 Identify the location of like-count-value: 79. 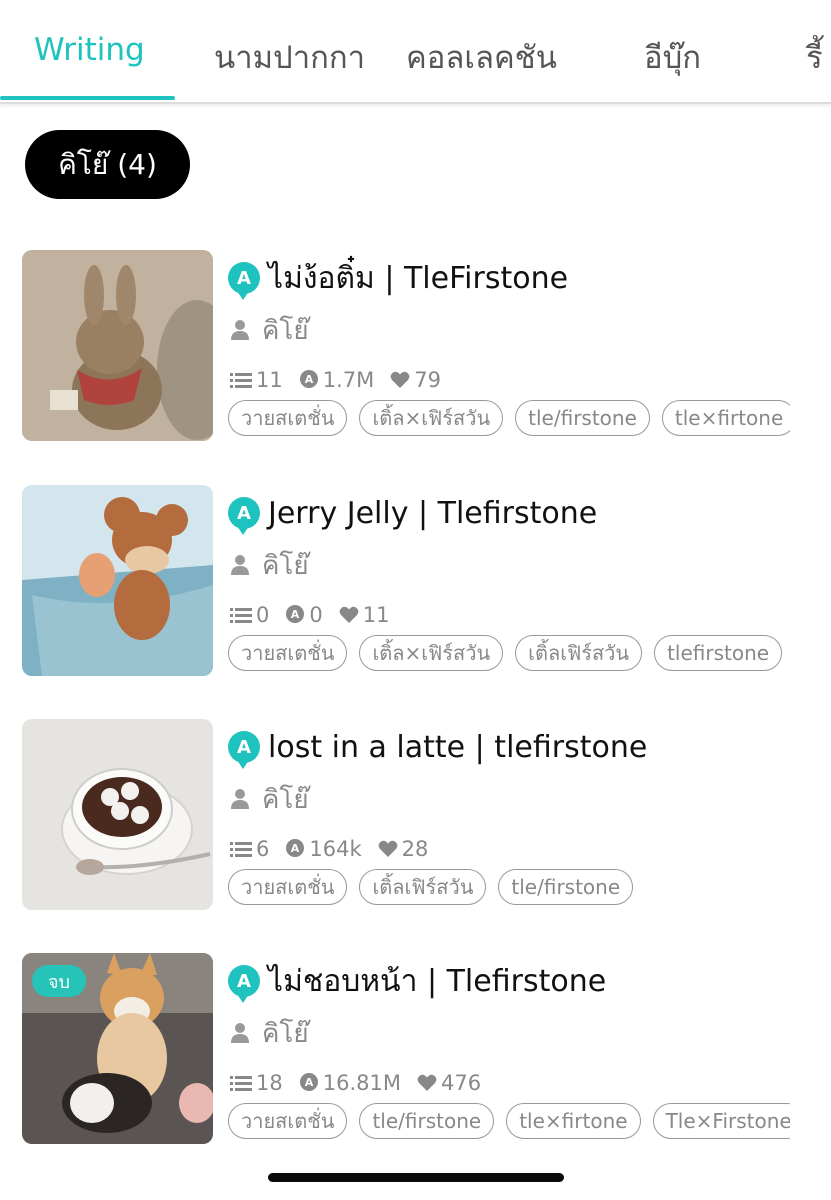
(427, 380).